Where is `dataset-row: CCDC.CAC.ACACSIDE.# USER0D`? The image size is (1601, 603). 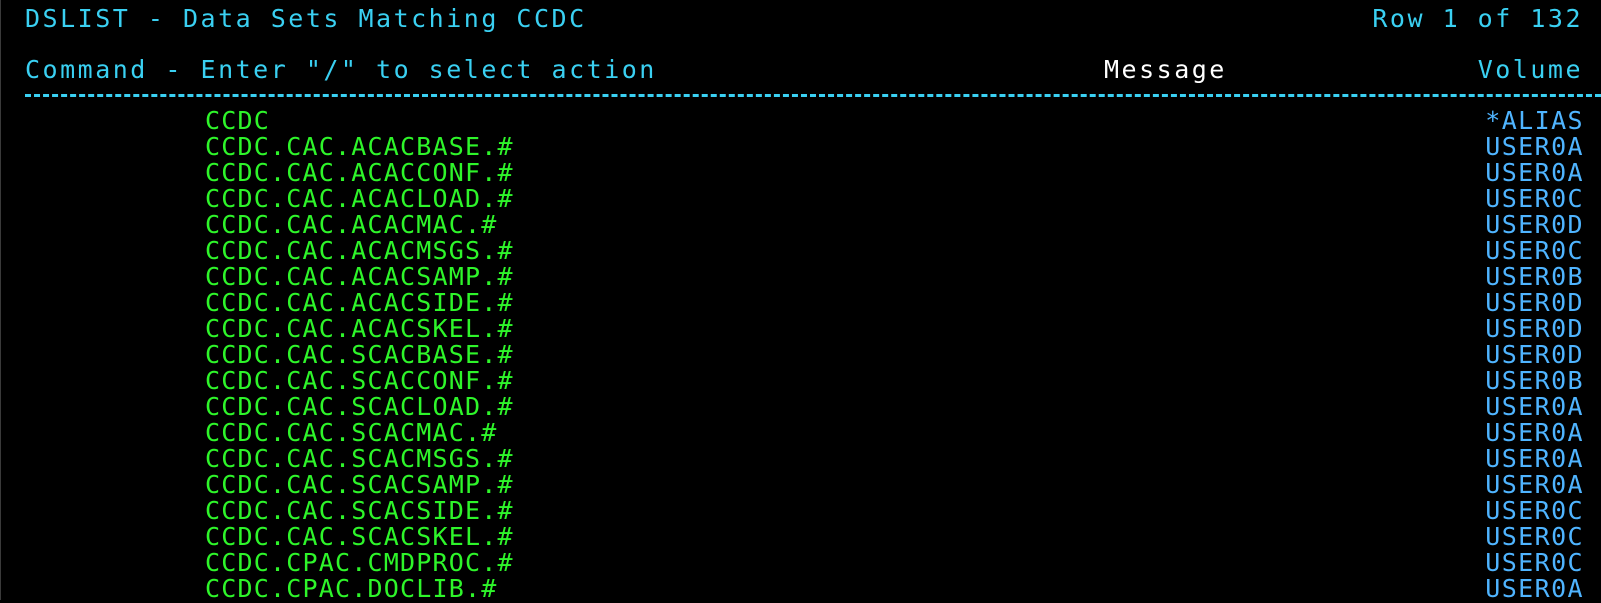
dataset-row: CCDC.CAC.ACACSIDE.# USER0D is located at coordinates (801, 303).